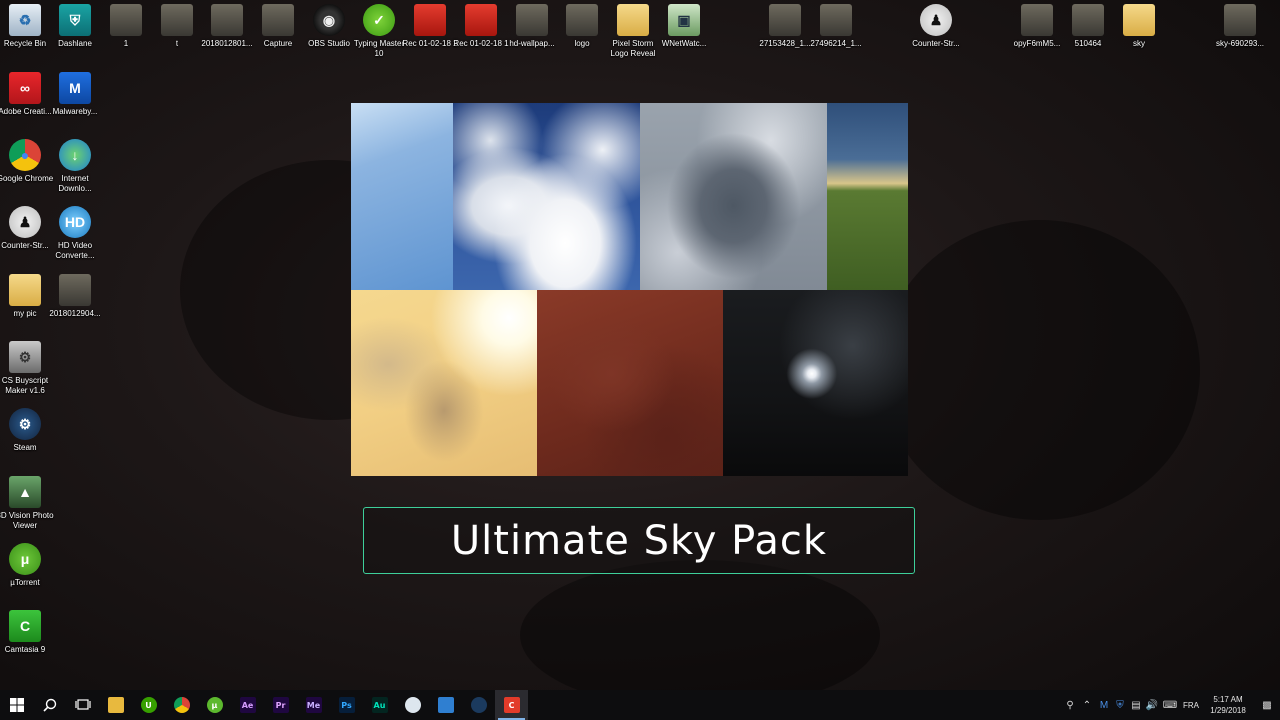 The image size is (1280, 720). Describe the element at coordinates (25, 447) in the screenshot. I see `desktop-icon-label: Steam` at that location.